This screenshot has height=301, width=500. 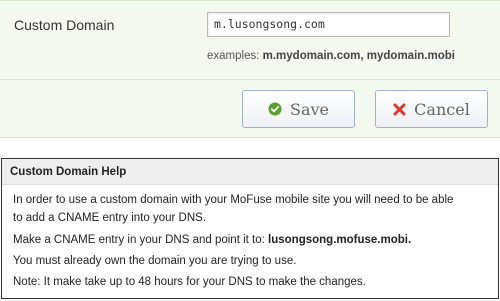 I want to click on cname-target: lusongsong.mofuse.mobi., so click(x=340, y=240).